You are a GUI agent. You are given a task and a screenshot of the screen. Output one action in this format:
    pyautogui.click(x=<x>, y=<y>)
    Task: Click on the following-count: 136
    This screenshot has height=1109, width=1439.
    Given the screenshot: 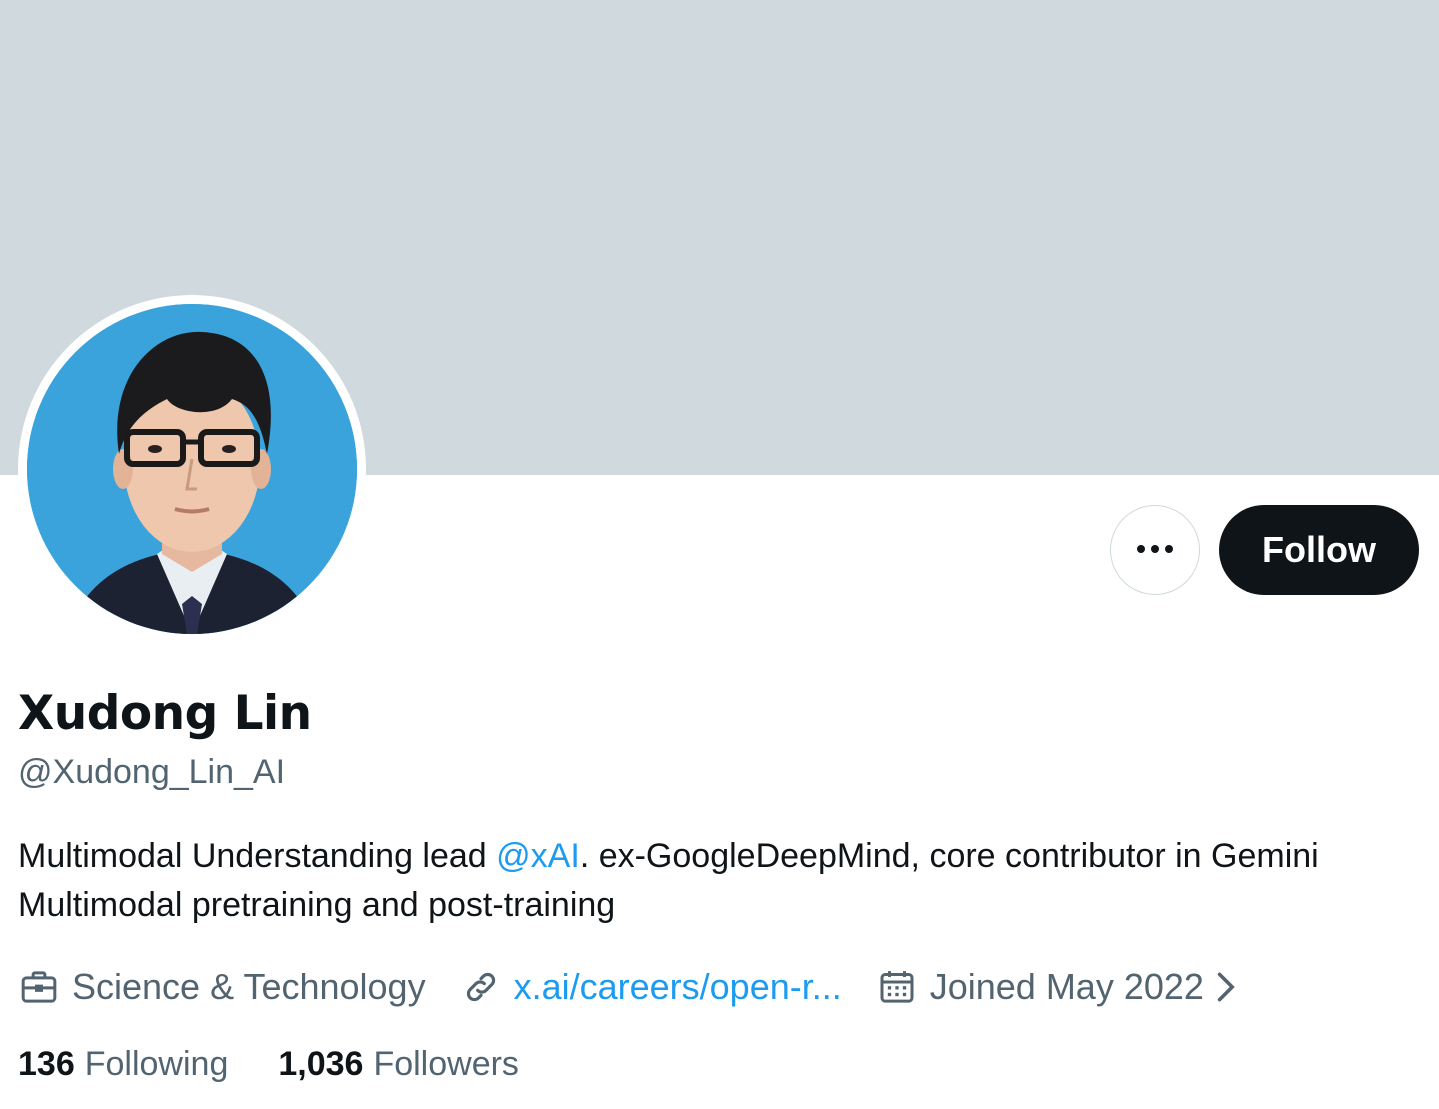 What is the action you would take?
    pyautogui.click(x=46, y=1064)
    